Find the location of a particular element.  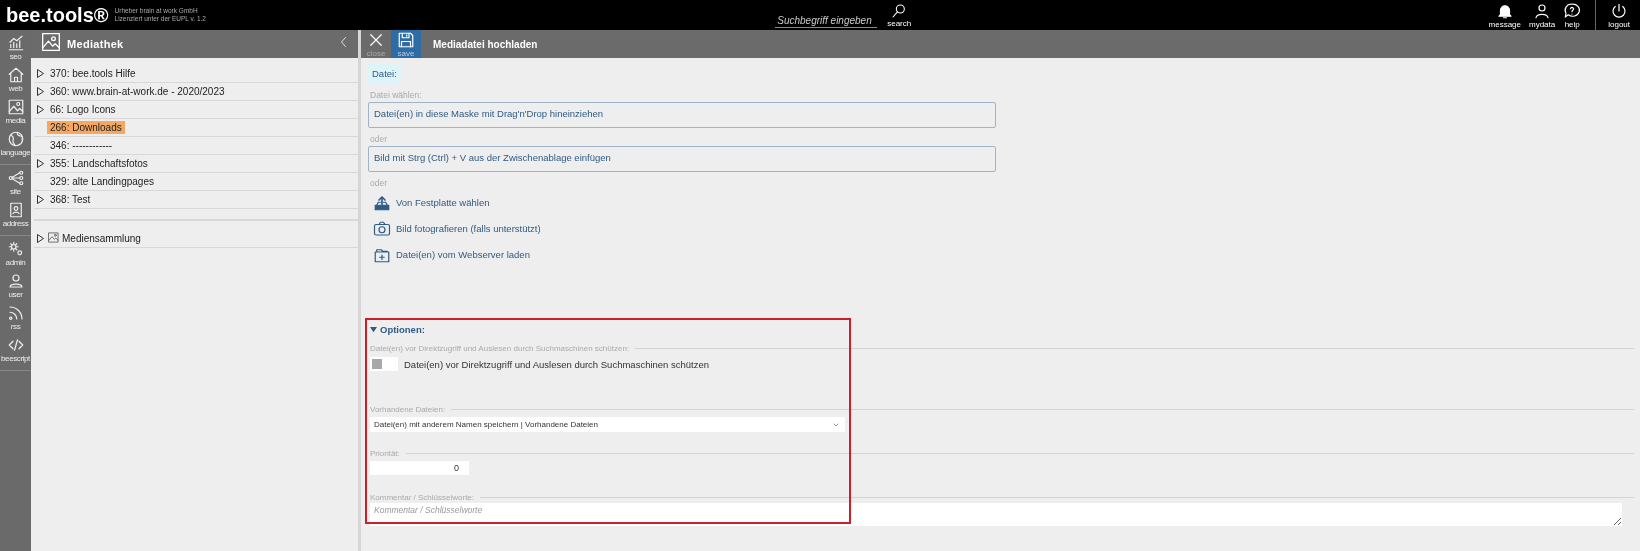

upload-icon is located at coordinates (382, 202).